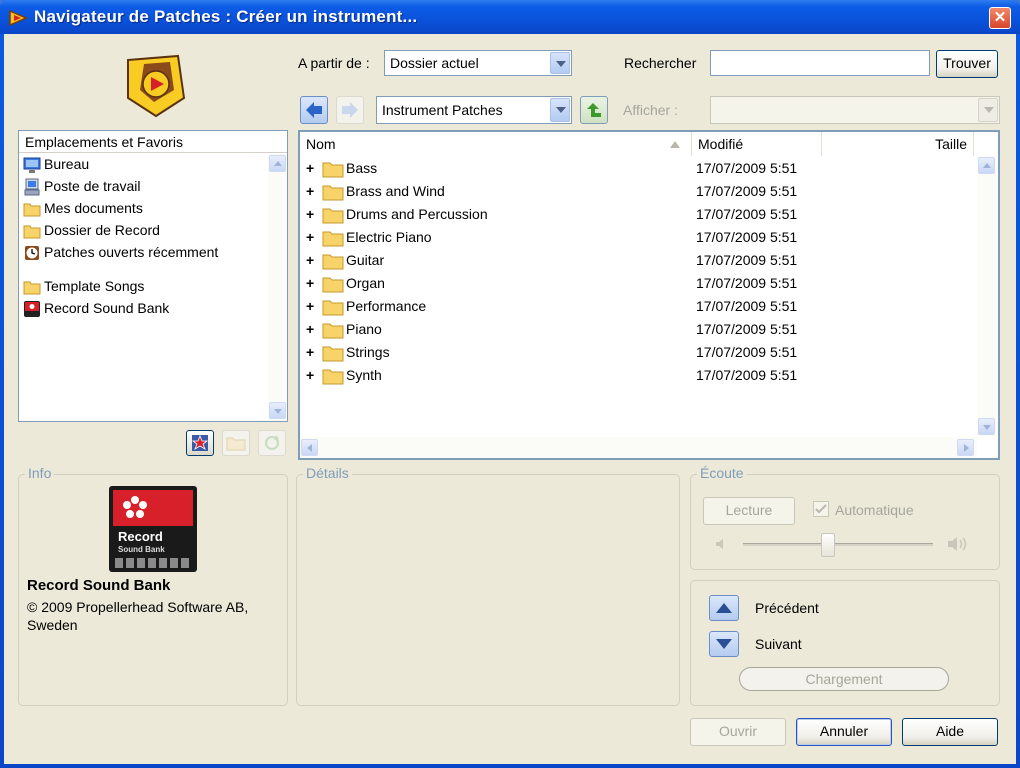 The width and height of the screenshot is (1020, 768). I want to click on show-combo, so click(855, 110).